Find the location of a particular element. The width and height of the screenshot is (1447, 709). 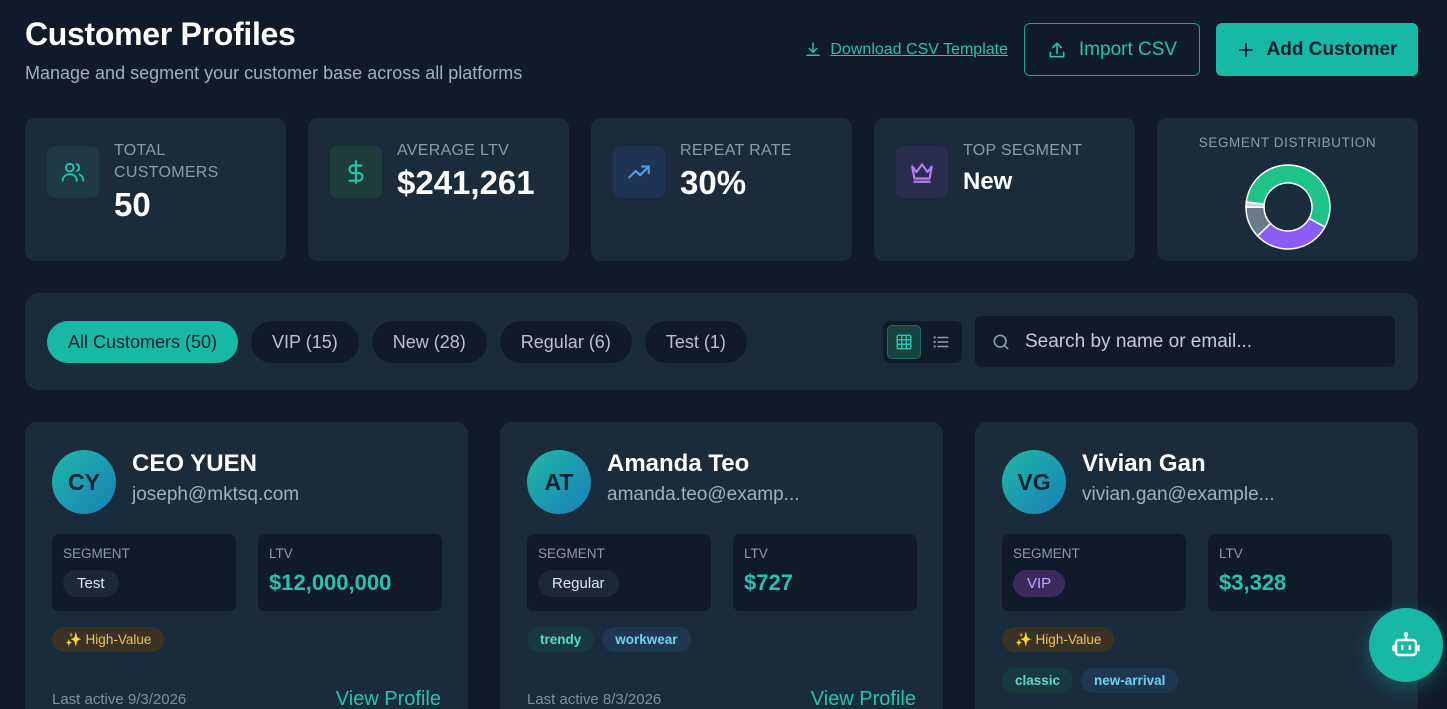

crown-icon is located at coordinates (922, 172).